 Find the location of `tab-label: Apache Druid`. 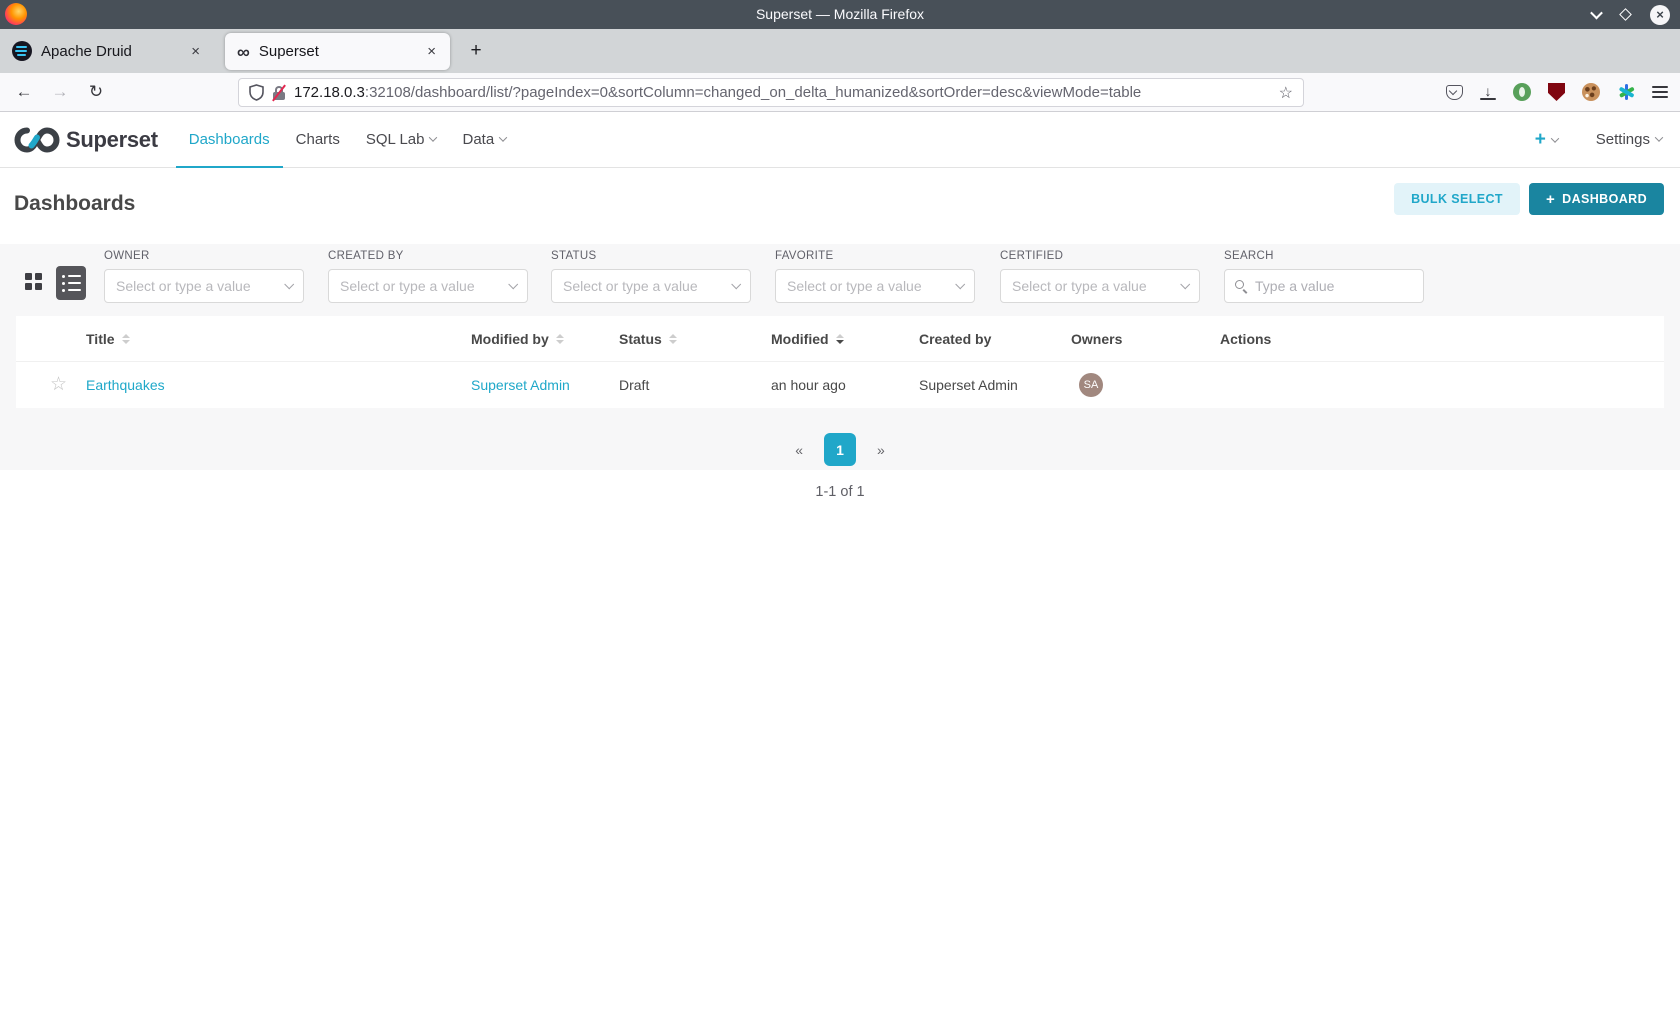

tab-label: Apache Druid is located at coordinates (86, 51).